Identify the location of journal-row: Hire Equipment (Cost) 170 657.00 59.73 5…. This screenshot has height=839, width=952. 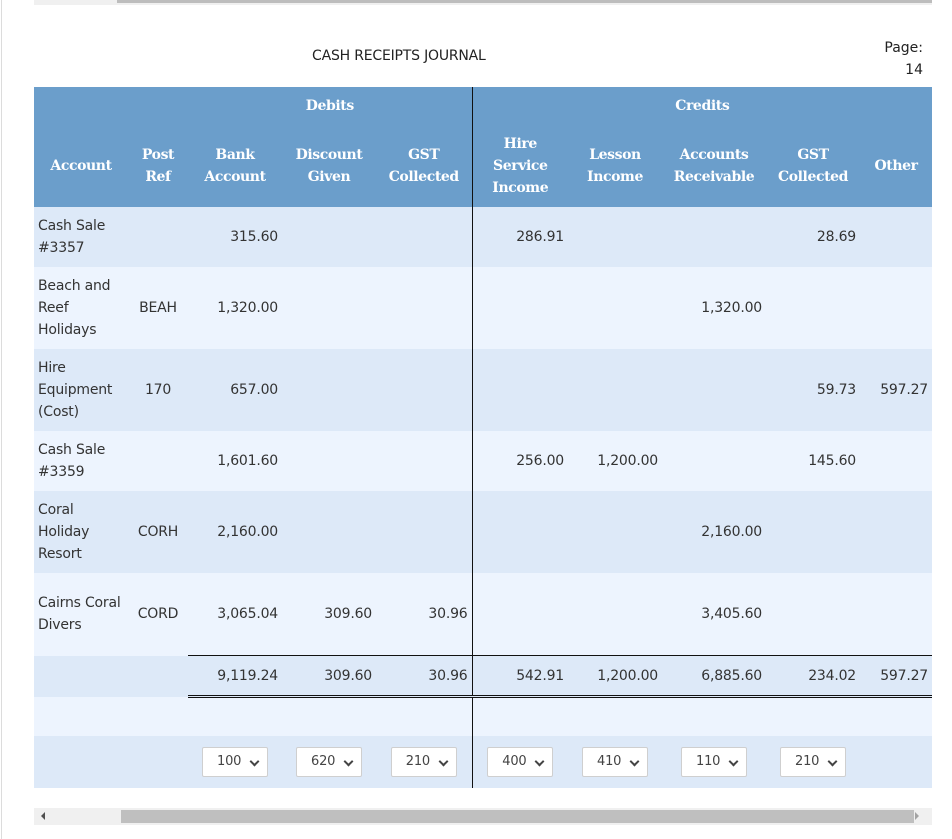
(483, 390).